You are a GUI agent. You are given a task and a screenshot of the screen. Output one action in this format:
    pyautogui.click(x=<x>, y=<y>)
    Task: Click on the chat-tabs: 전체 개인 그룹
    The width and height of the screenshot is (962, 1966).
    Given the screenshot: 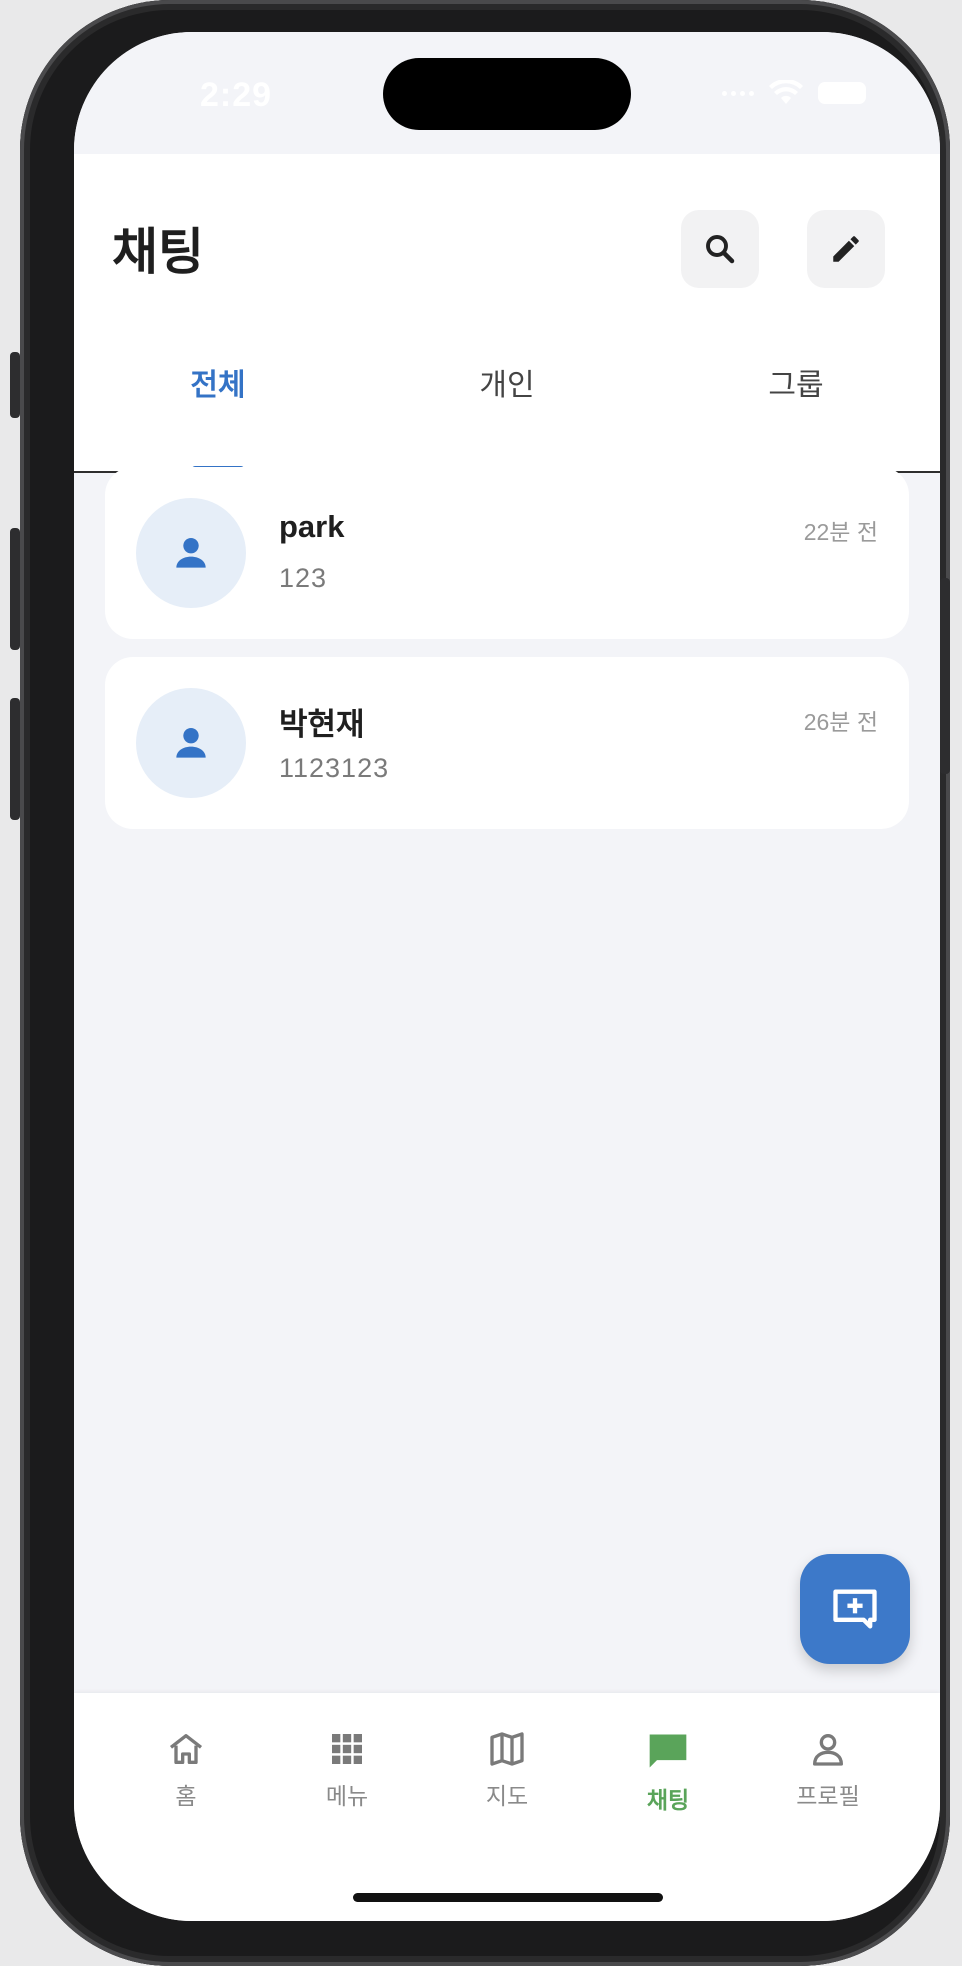 What is the action you would take?
    pyautogui.click(x=507, y=393)
    